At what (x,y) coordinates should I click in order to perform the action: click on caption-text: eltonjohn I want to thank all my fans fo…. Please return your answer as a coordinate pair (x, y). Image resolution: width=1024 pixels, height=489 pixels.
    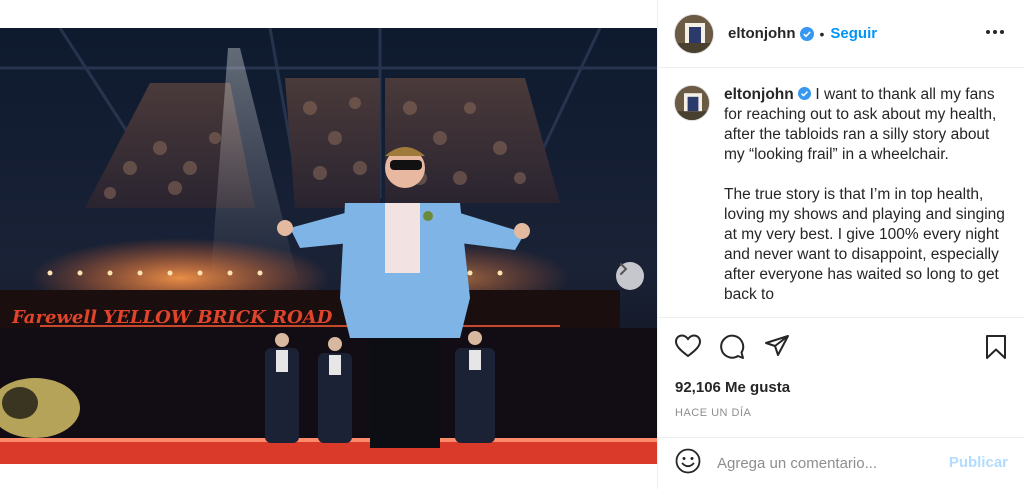
    Looking at the image, I should click on (866, 201).